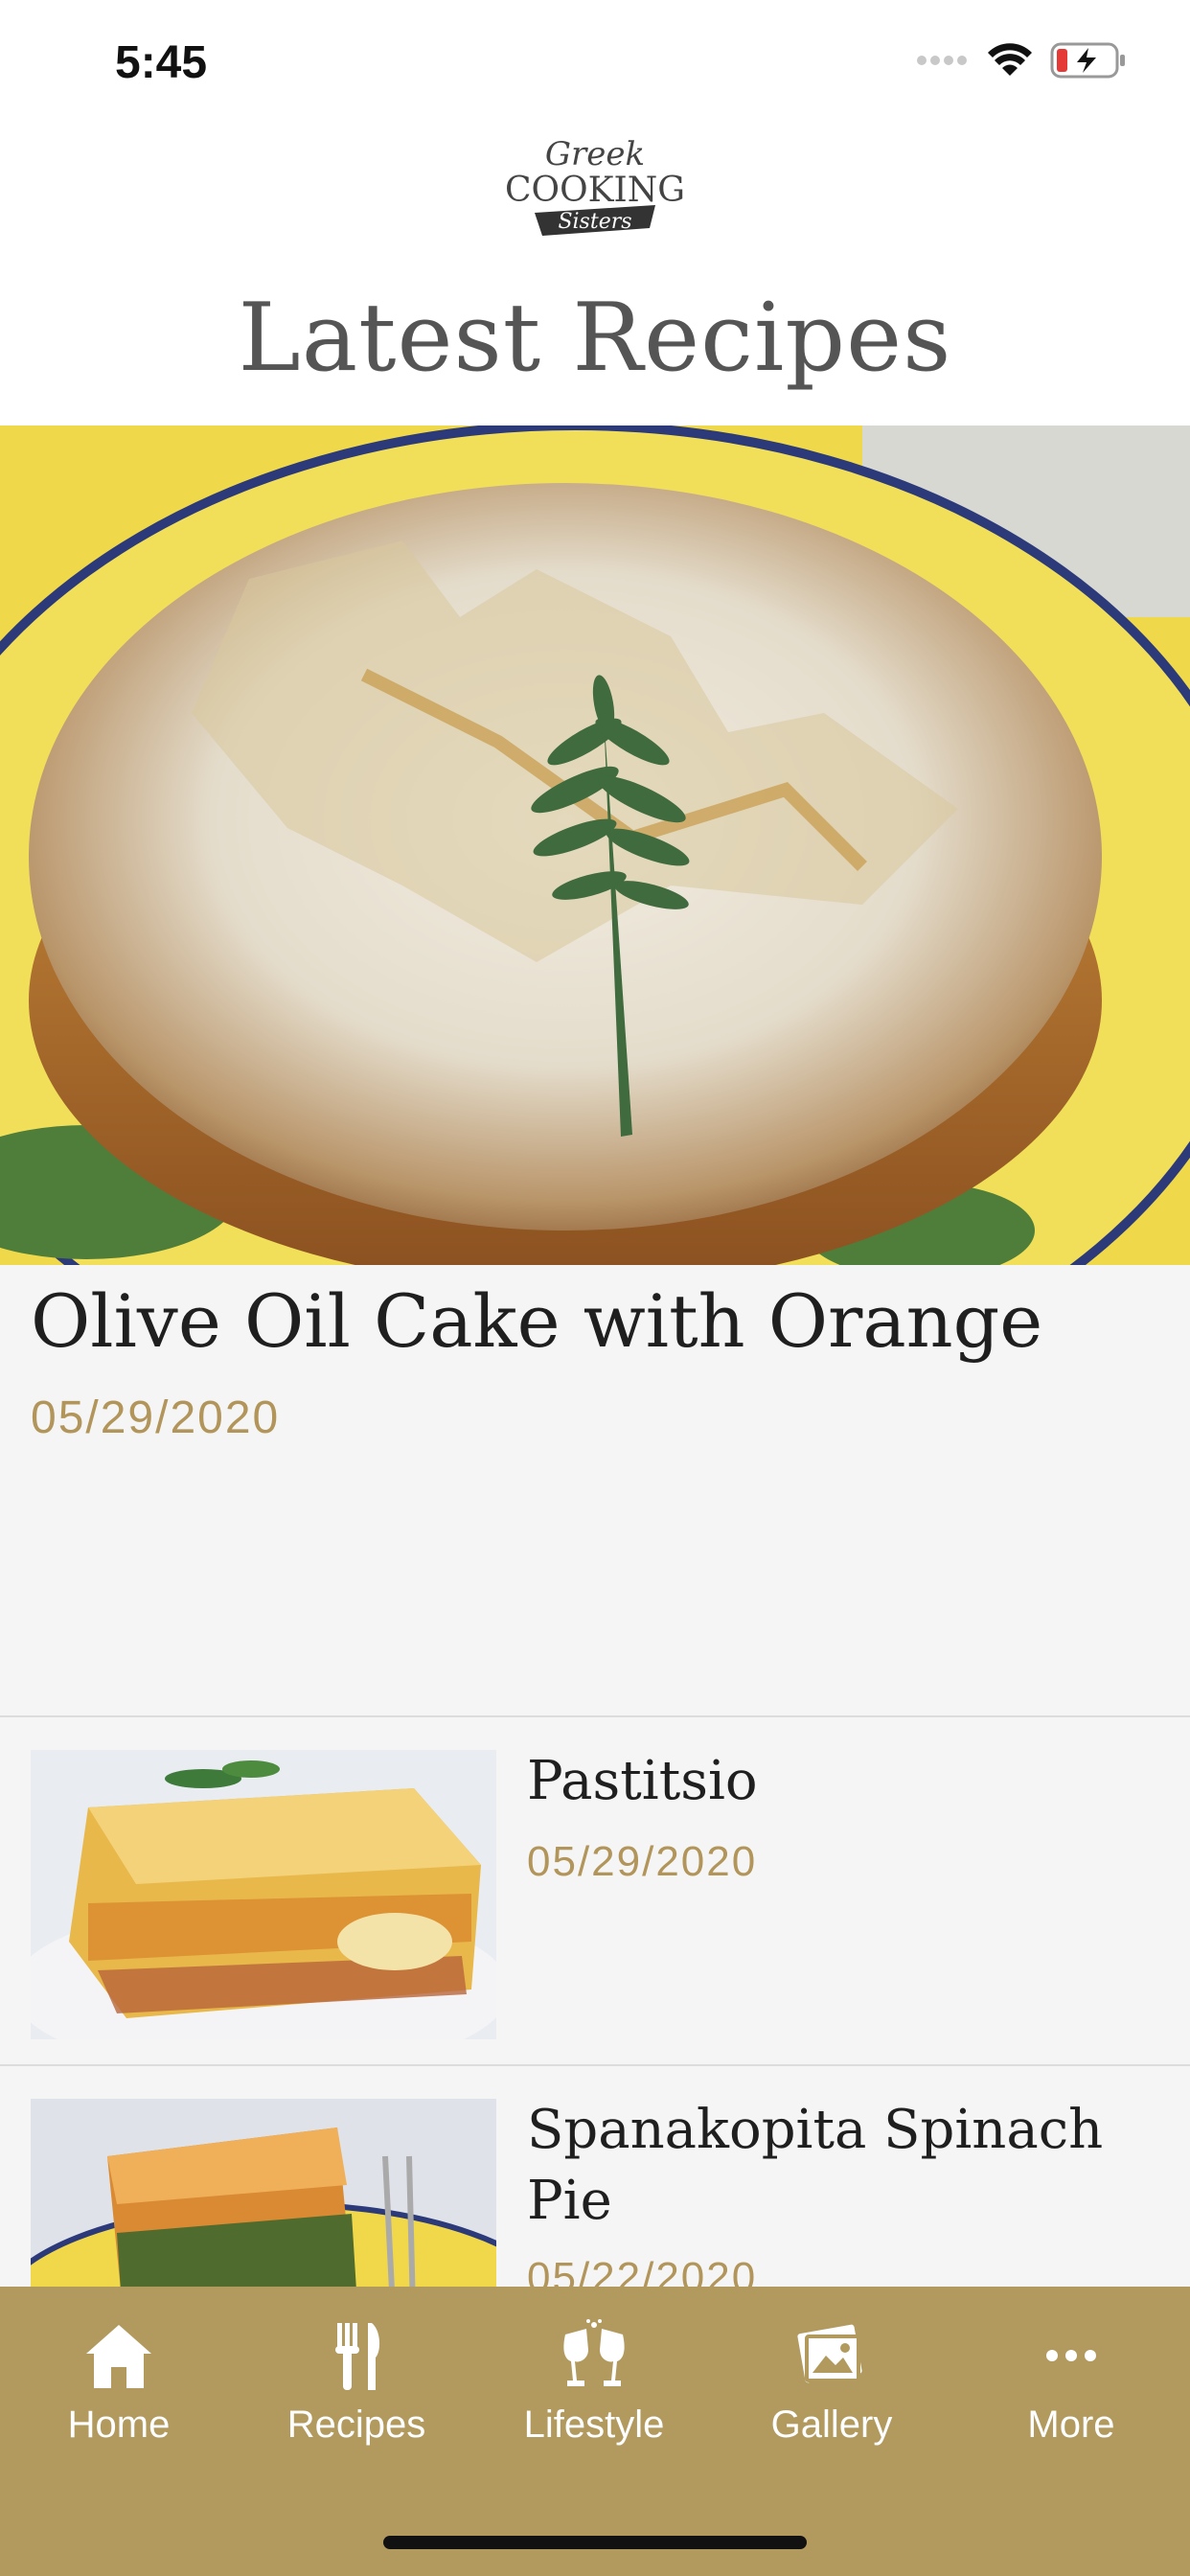 This screenshot has width=1190, height=2576. I want to click on more-dots-icon, so click(1071, 2355).